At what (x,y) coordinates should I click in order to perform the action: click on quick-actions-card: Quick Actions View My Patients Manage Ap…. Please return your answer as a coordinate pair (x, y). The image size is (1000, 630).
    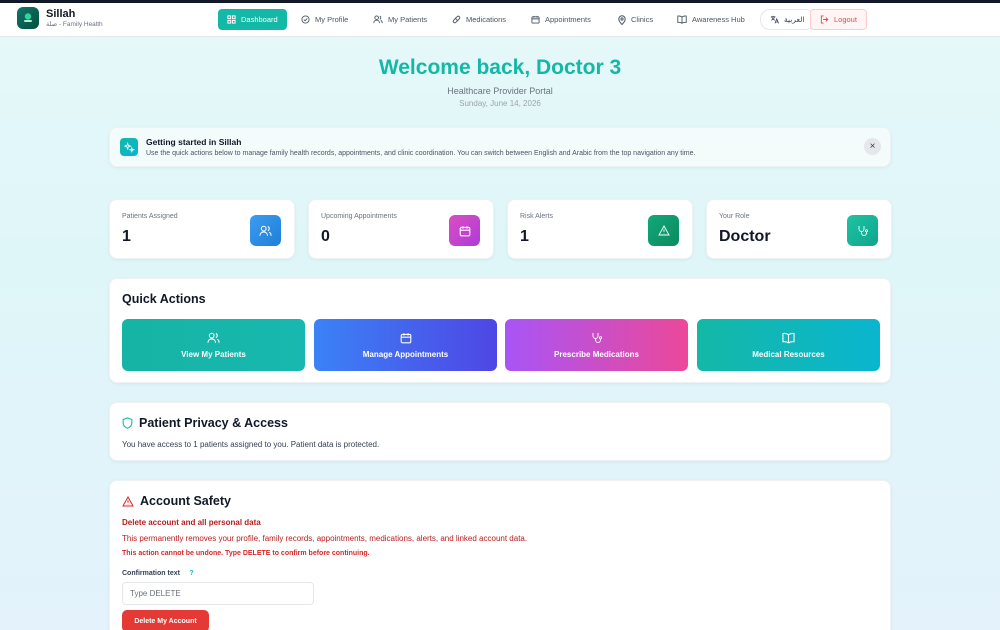
    Looking at the image, I should click on (500, 330).